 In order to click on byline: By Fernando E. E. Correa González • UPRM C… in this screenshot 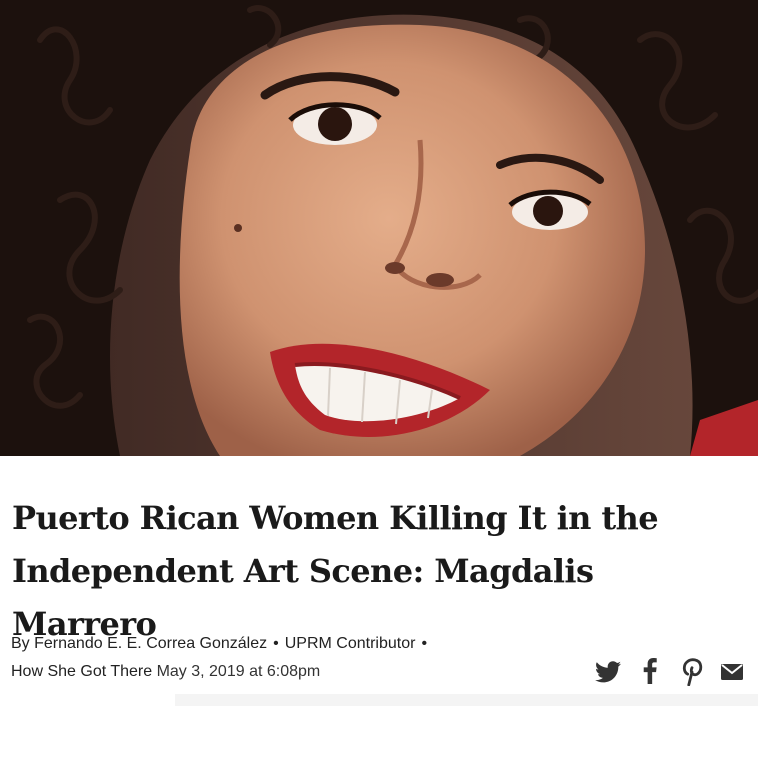, I will do `click(291, 658)`.